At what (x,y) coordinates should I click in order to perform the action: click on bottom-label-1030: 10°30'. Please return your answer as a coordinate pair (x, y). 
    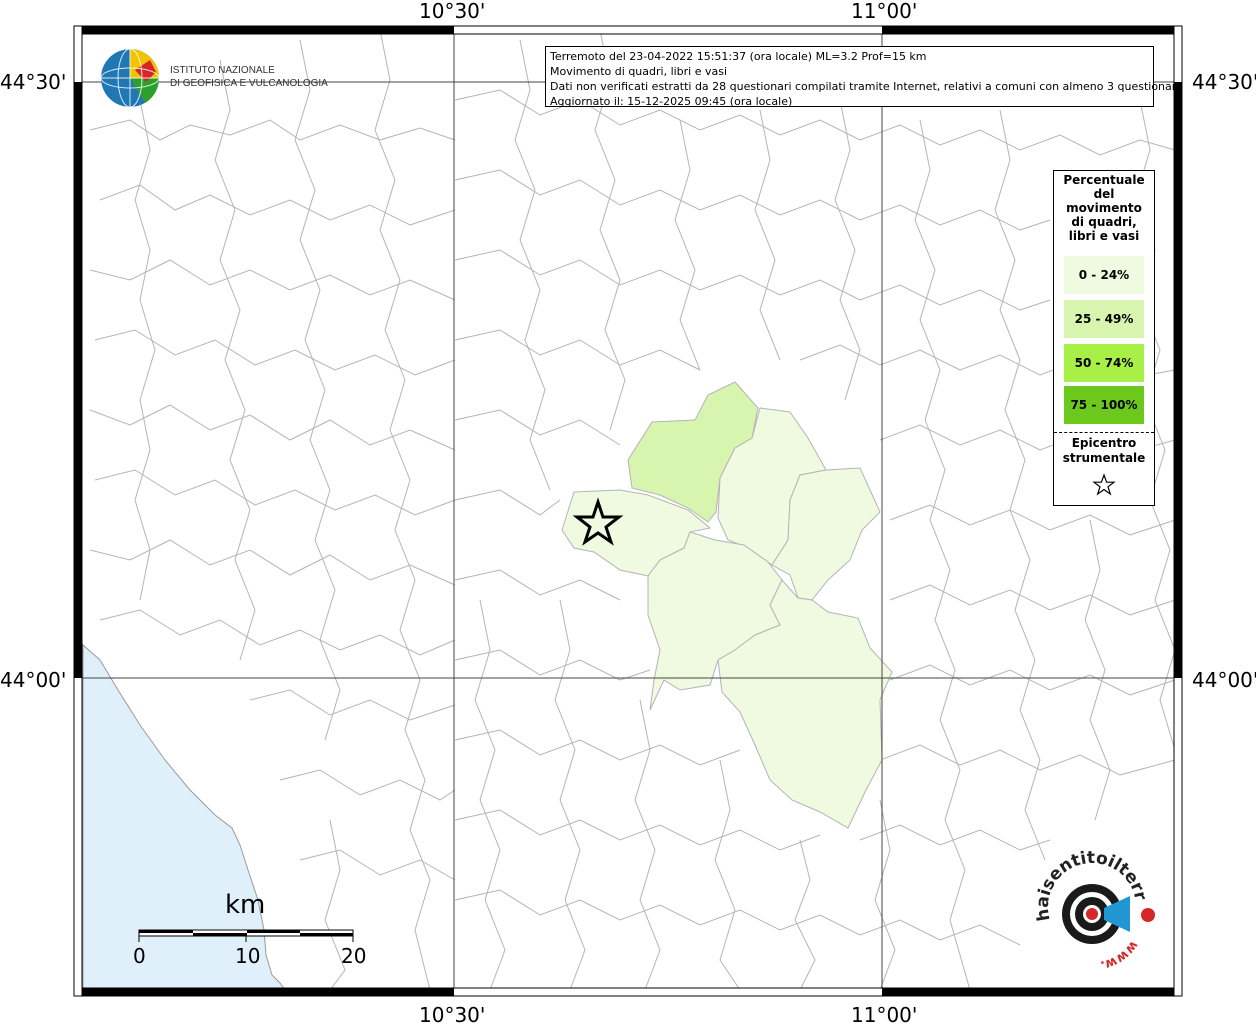
    Looking at the image, I should click on (452, 1015).